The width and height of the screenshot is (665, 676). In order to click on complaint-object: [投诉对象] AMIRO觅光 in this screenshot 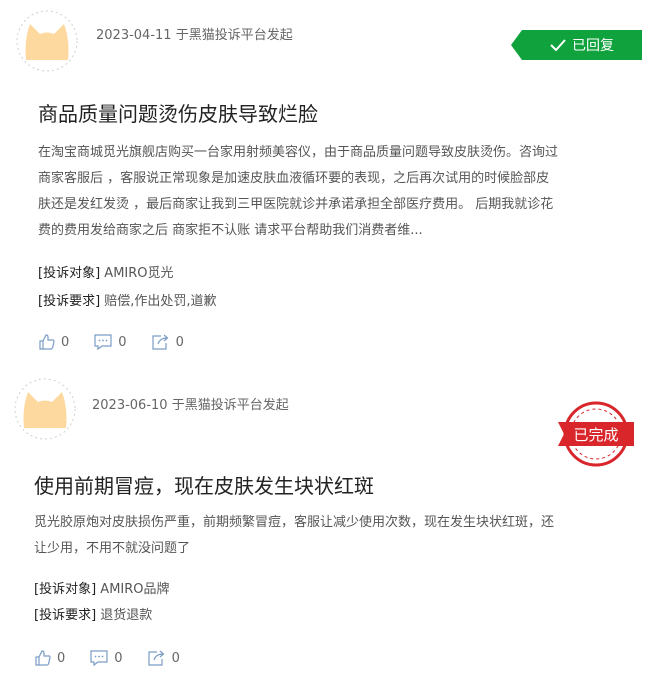, I will do `click(106, 271)`.